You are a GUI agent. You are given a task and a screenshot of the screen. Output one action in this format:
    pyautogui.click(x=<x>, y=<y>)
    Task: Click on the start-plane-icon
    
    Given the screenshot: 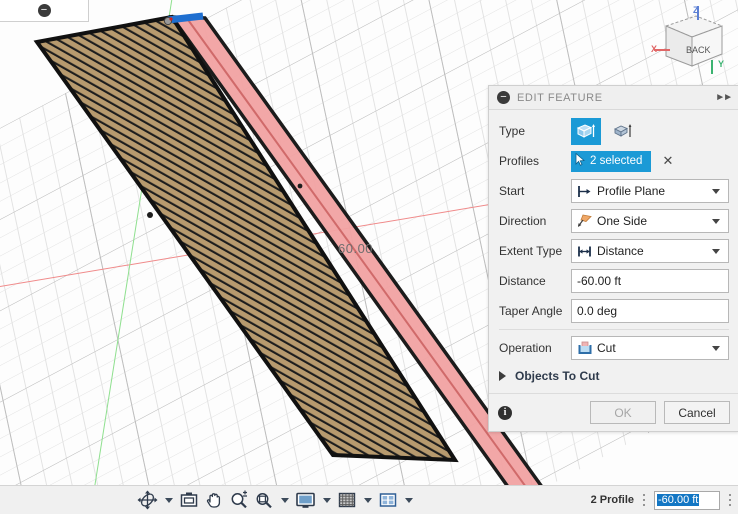 What is the action you would take?
    pyautogui.click(x=584, y=191)
    